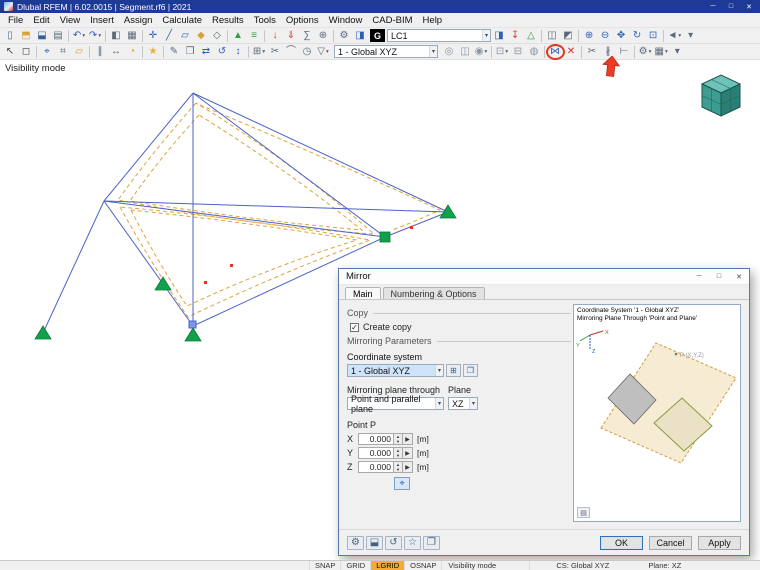 The image size is (760, 570). Describe the element at coordinates (307, 36) in the screenshot. I see `load-cases-button: ∑` at that location.